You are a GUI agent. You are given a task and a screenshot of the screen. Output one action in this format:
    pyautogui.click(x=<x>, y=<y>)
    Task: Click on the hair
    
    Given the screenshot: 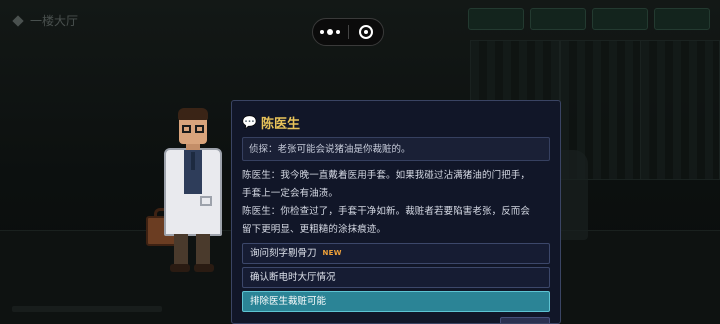 What is the action you would take?
    pyautogui.click(x=193, y=114)
    